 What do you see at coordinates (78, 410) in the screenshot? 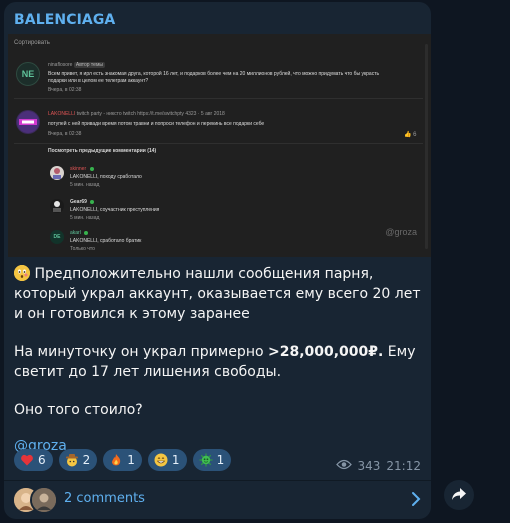
I see `message-paragraph: Оно того стоило?` at bounding box center [78, 410].